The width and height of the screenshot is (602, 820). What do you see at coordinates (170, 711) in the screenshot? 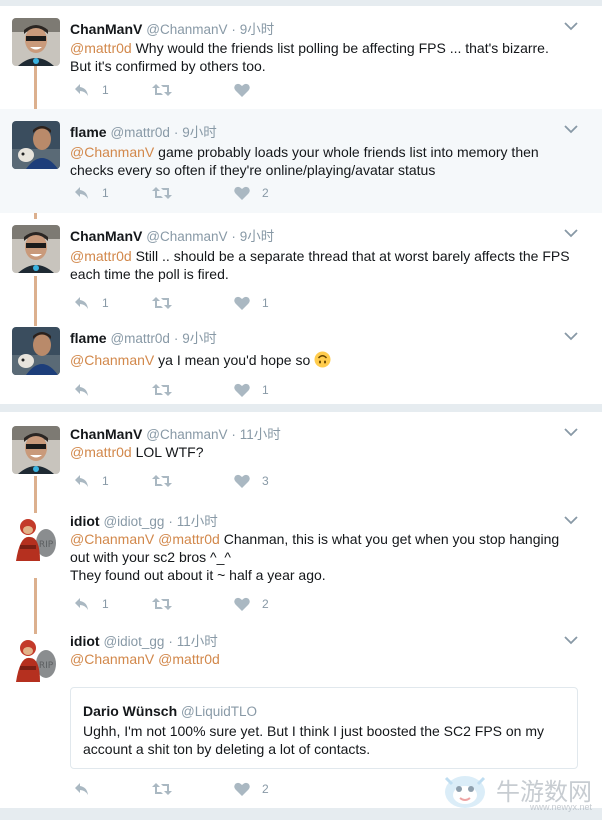
I see `quote-header: Dario Wünsch @LiquidTLO` at bounding box center [170, 711].